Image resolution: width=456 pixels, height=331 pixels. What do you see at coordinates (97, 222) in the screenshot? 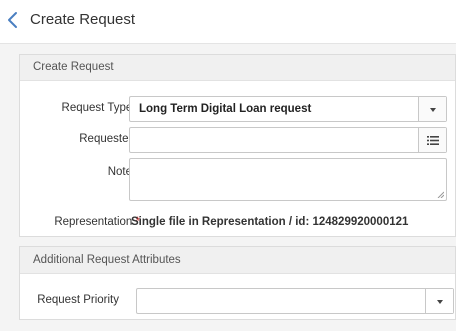
I see `representation-label: Representation *` at bounding box center [97, 222].